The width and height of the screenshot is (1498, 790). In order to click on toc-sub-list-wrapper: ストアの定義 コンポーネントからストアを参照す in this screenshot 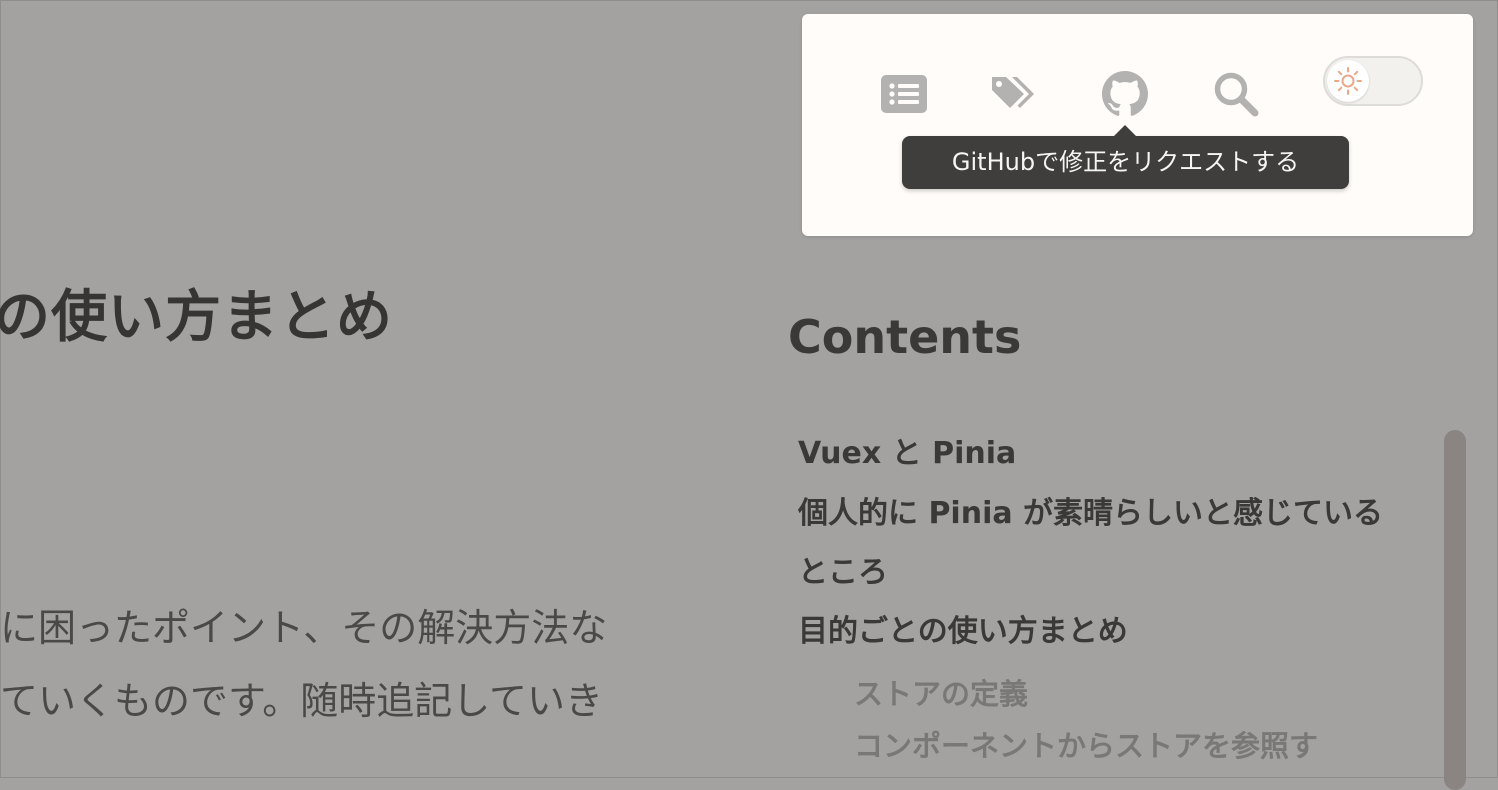, I will do `click(1103, 720)`.